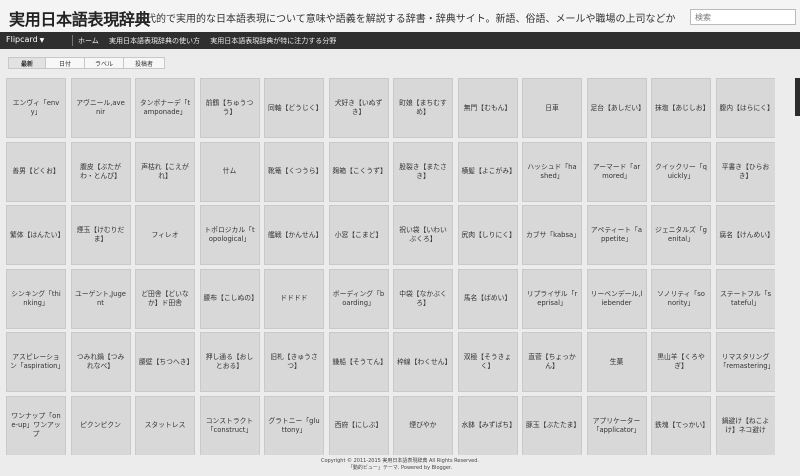 The image size is (800, 476). What do you see at coordinates (165, 171) in the screenshot?
I see `flipcard-item: 声枯れ【こえがれ】` at bounding box center [165, 171].